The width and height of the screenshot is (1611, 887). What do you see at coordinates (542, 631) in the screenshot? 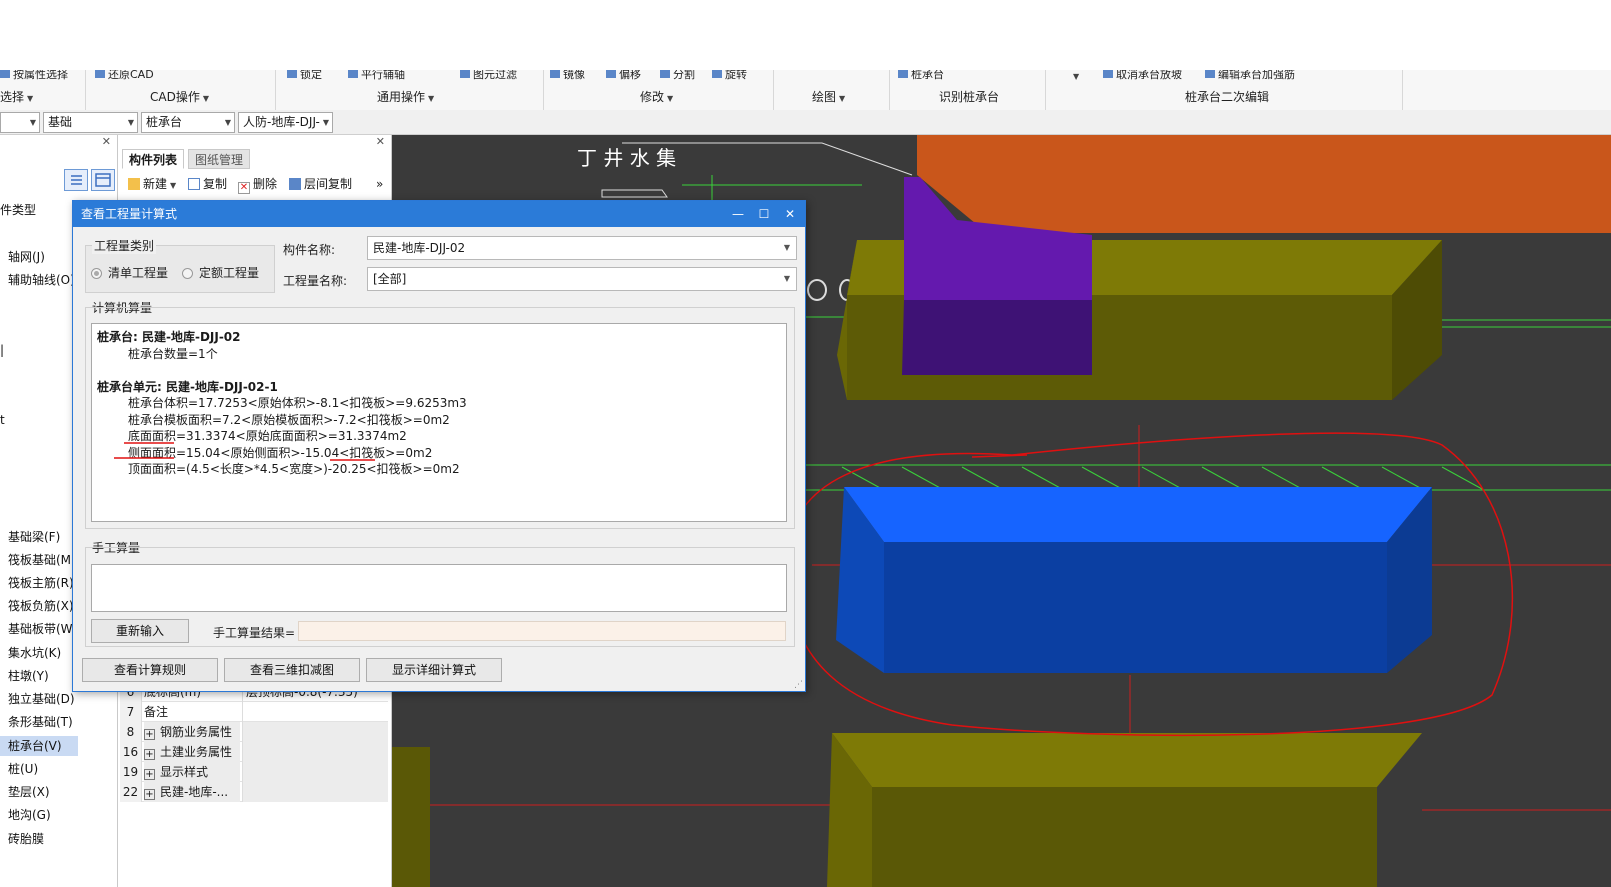
I see `manual-result-field` at bounding box center [542, 631].